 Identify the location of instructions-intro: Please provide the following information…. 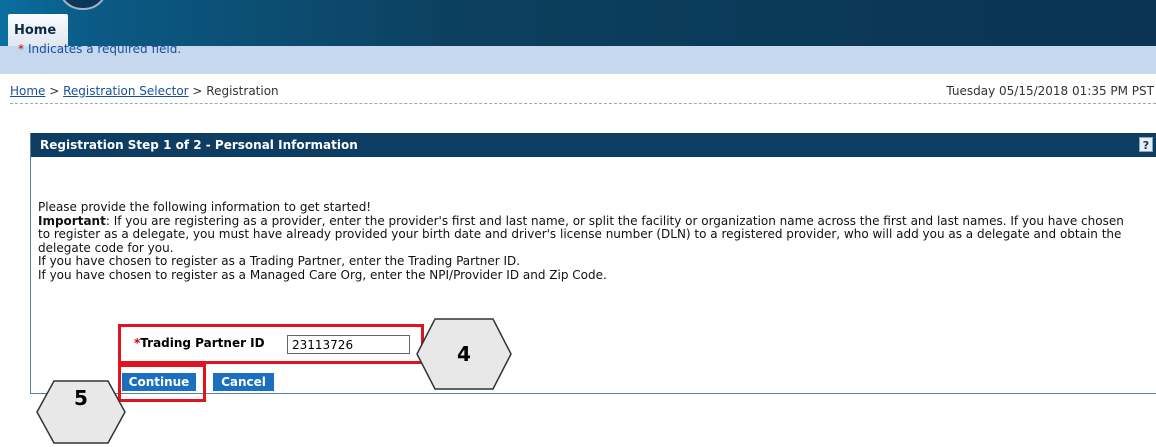
(205, 207).